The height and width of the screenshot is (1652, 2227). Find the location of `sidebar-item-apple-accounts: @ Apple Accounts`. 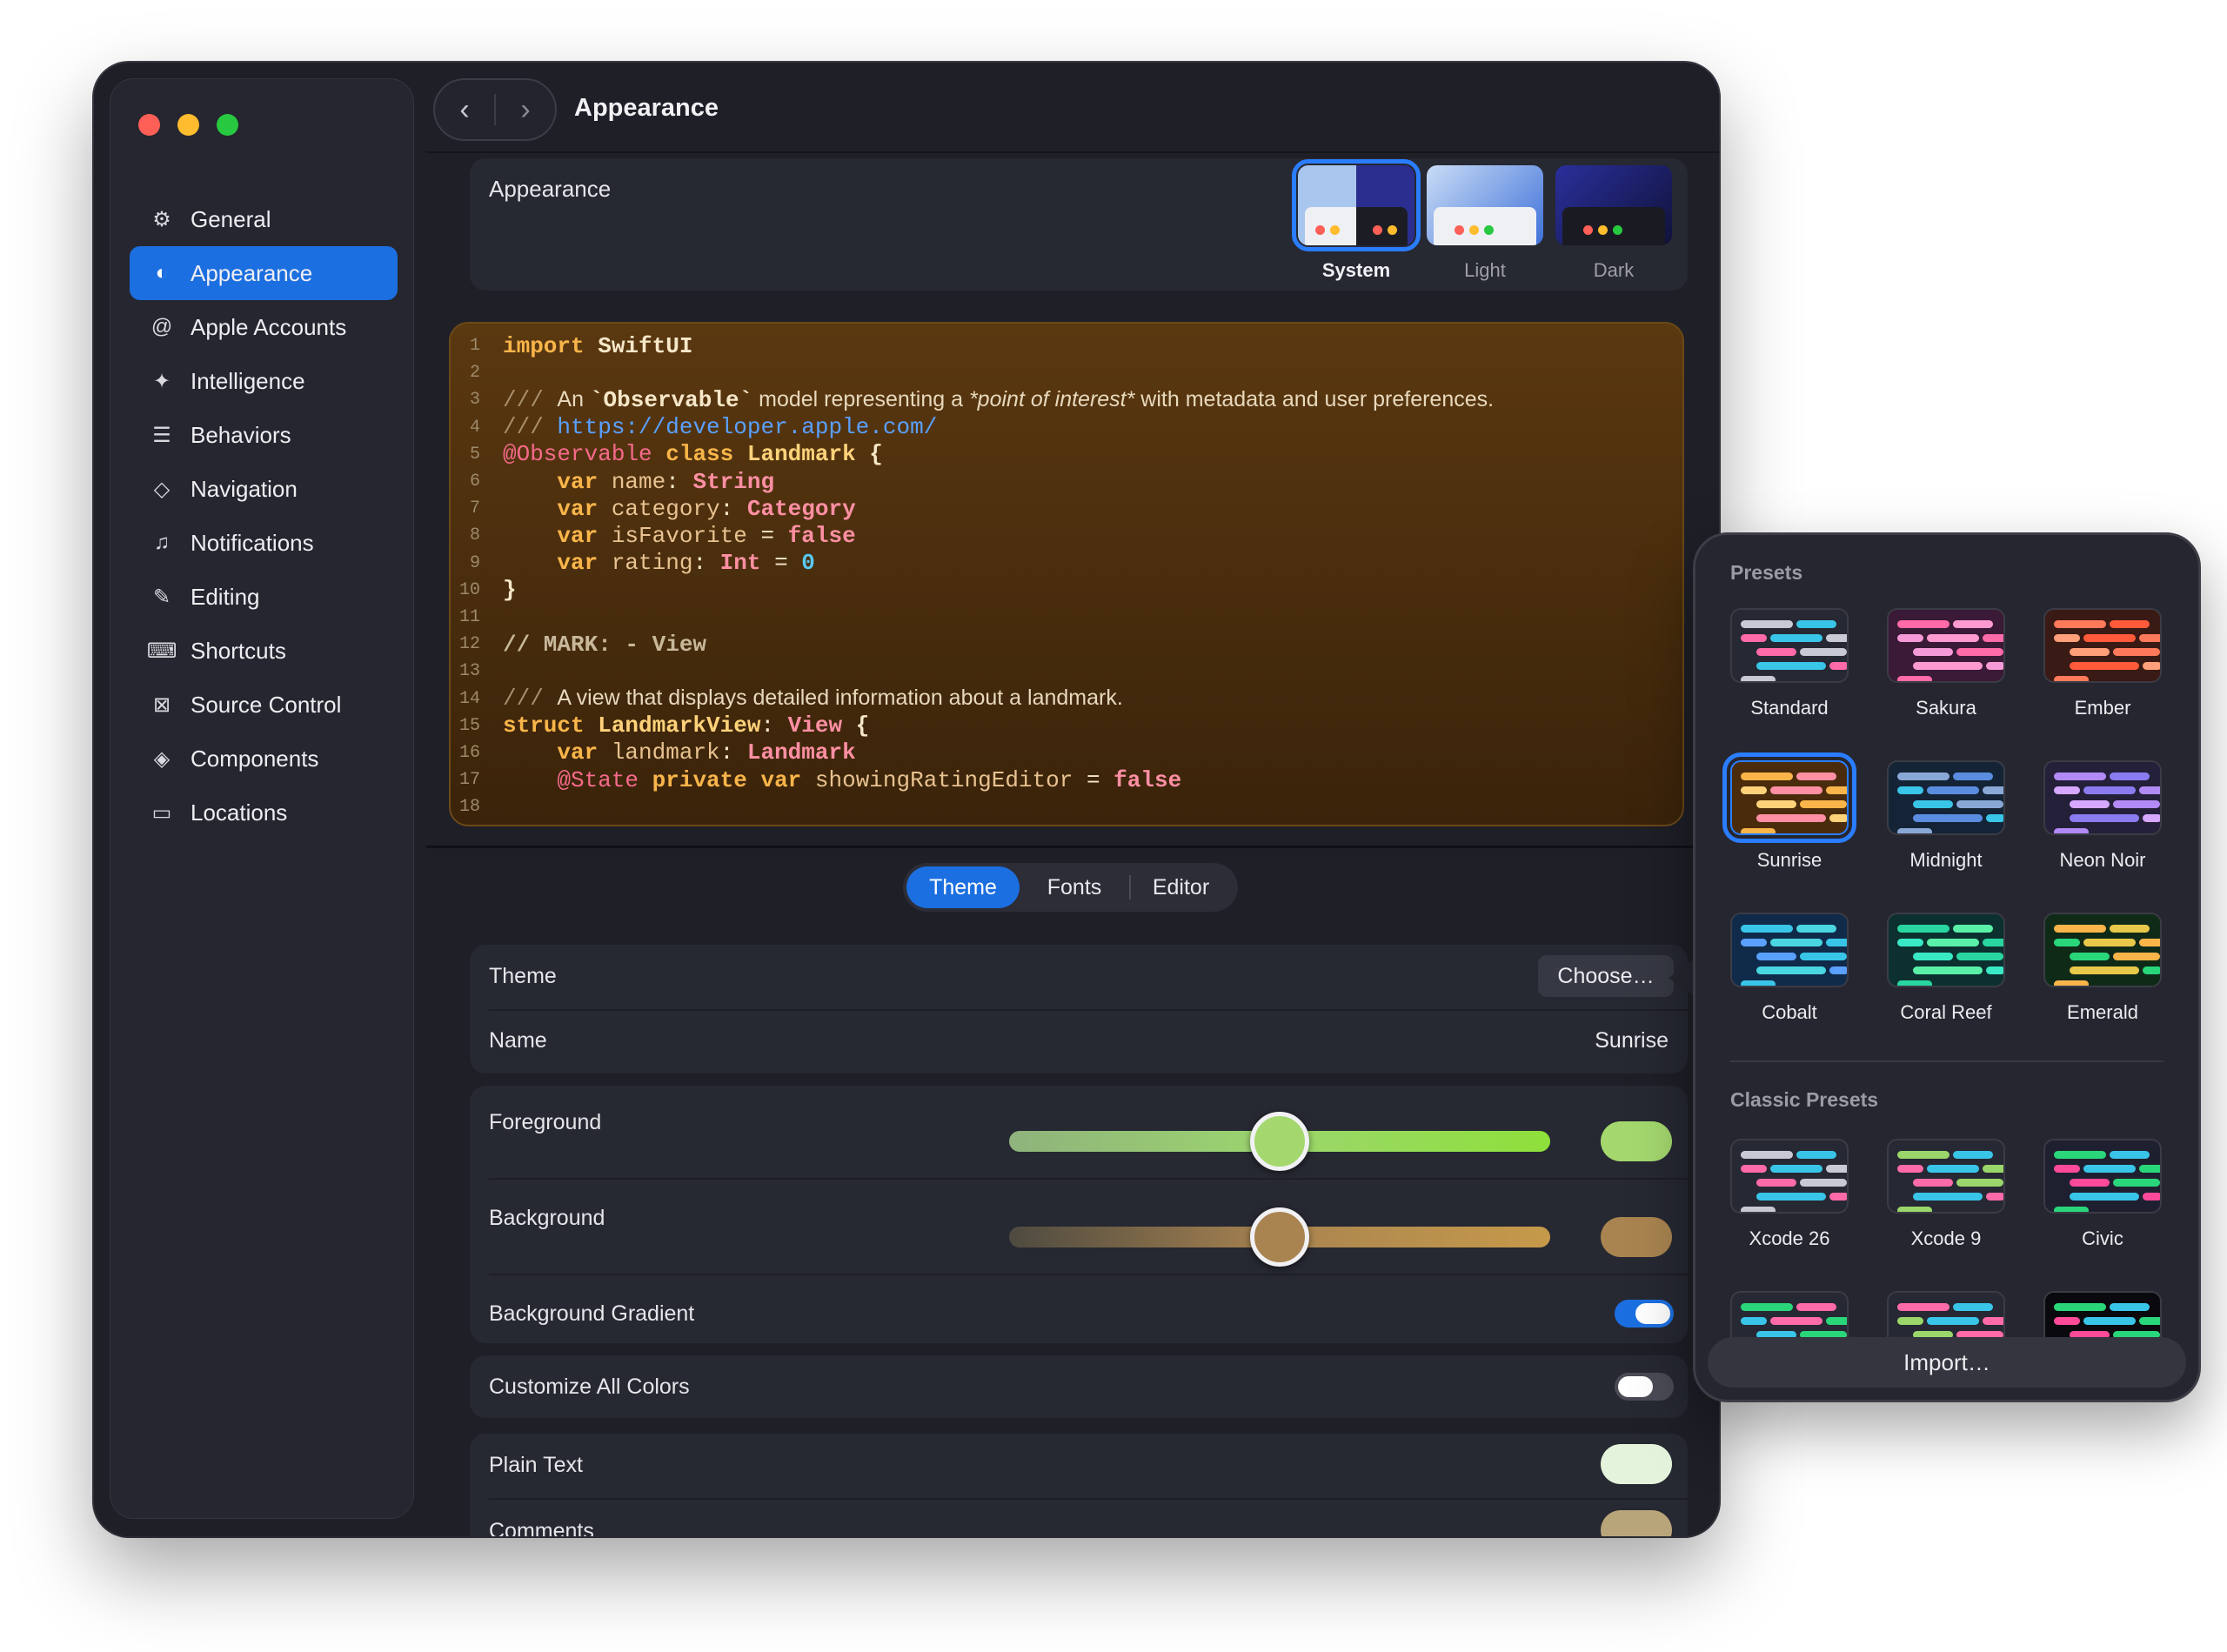

sidebar-item-apple-accounts: @ Apple Accounts is located at coordinates (264, 327).